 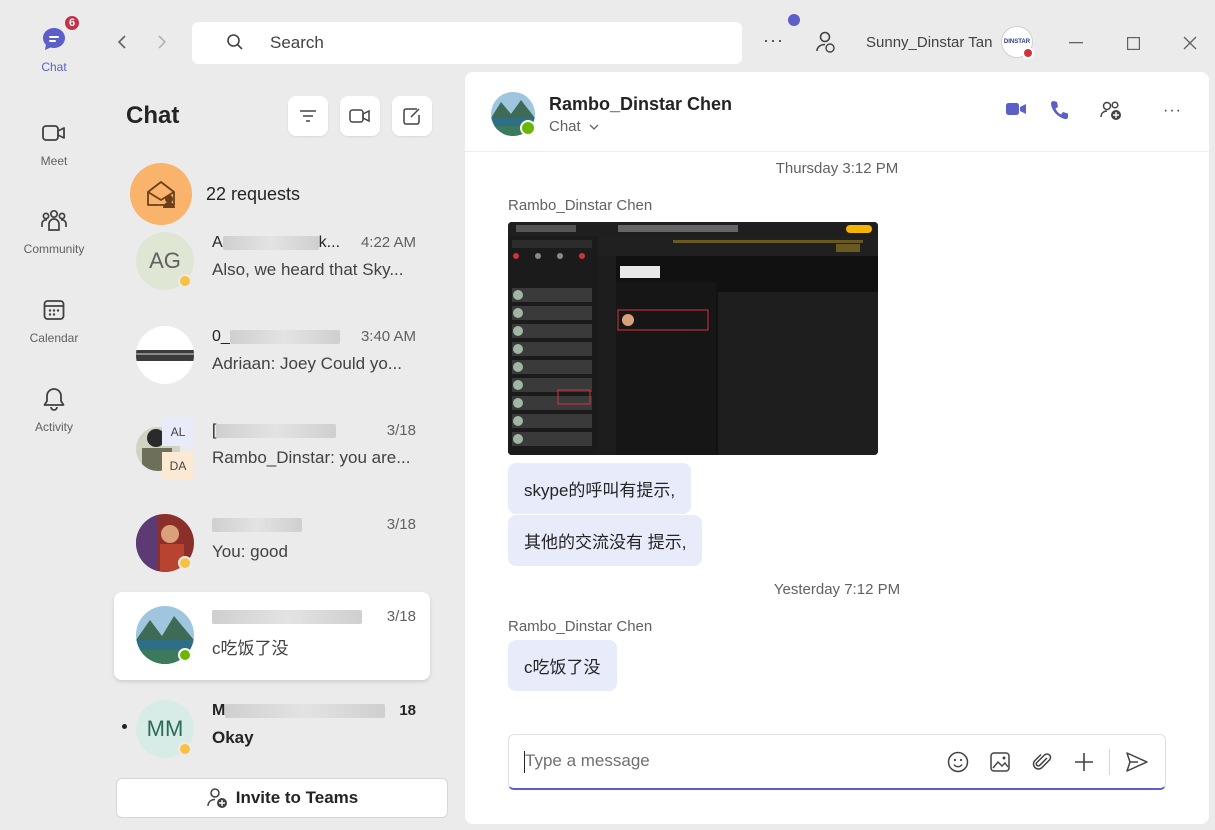 What do you see at coordinates (276, 337) in the screenshot?
I see `chat-item-name: 0_` at bounding box center [276, 337].